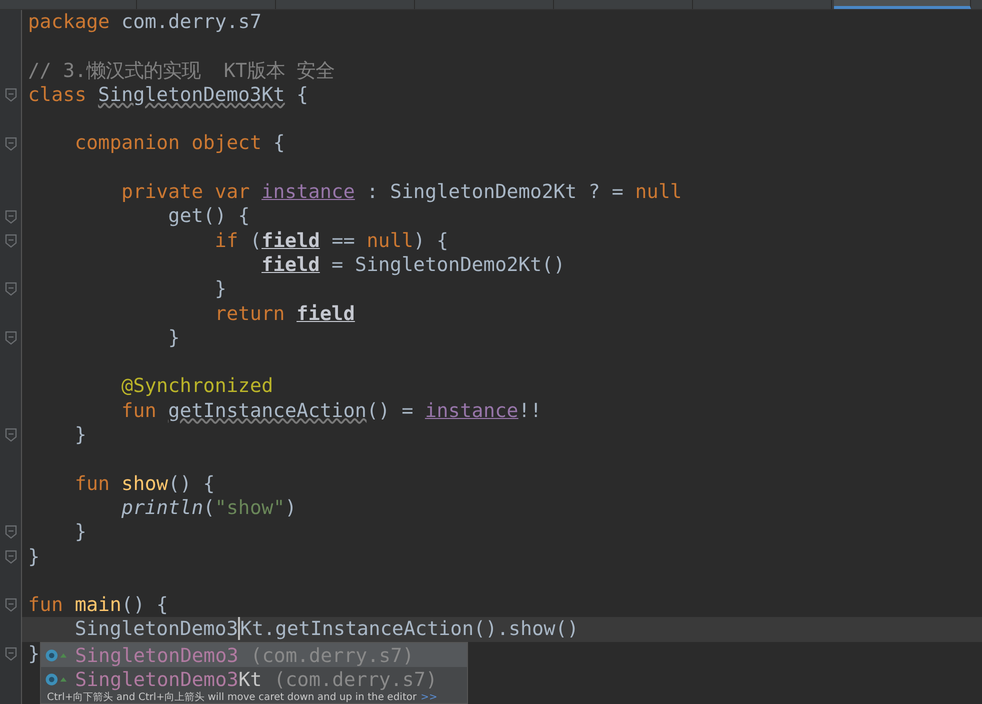  Describe the element at coordinates (267, 410) in the screenshot. I see `code-token: getInstanceAction` at that location.